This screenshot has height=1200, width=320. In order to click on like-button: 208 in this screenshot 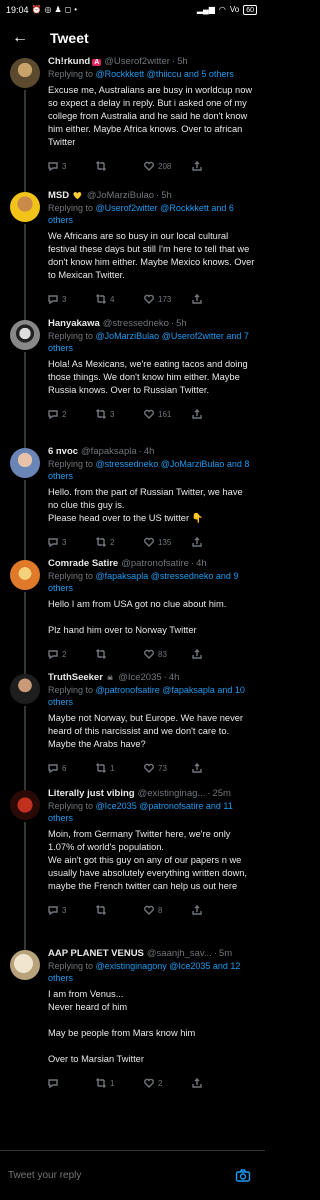, I will do `click(168, 166)`.